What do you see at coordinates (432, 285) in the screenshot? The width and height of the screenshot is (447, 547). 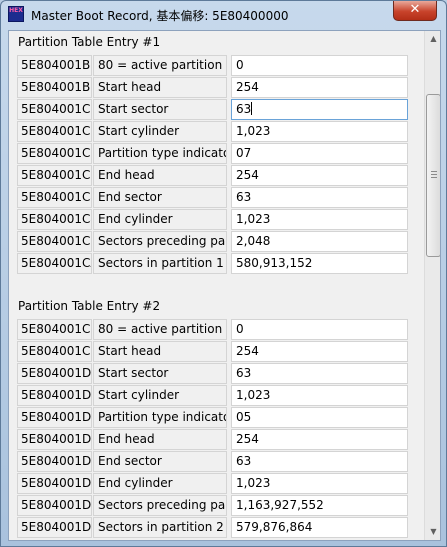 I see `vertical-scrollbar: ▲ ▼` at bounding box center [432, 285].